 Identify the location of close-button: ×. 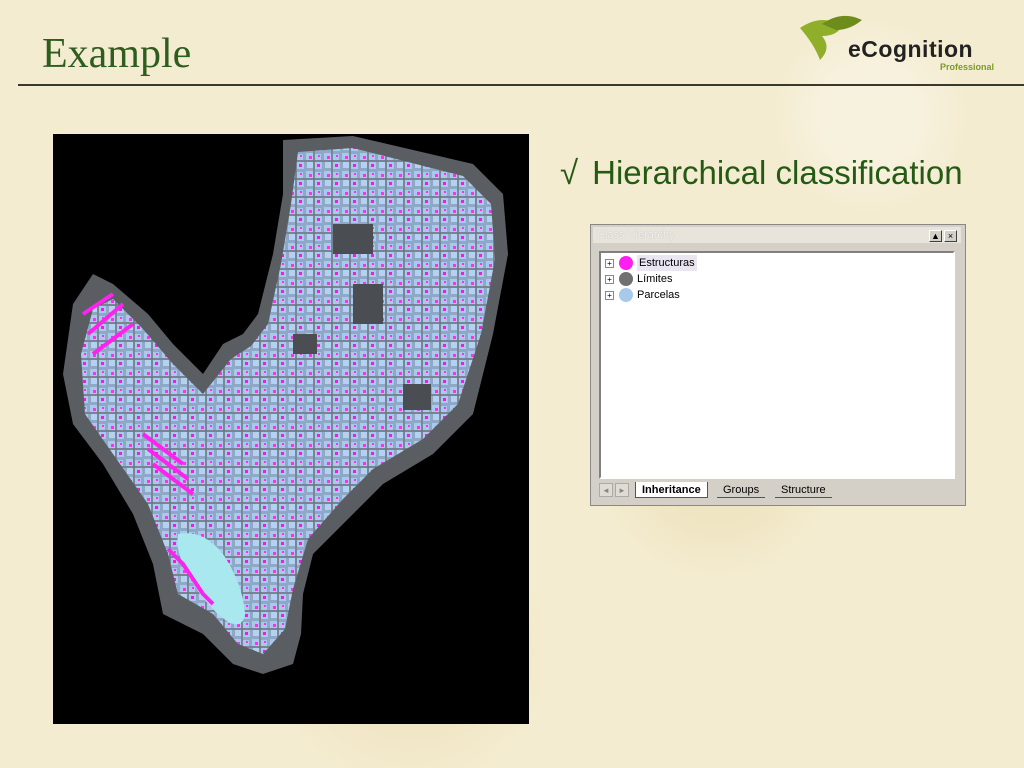
(950, 236).